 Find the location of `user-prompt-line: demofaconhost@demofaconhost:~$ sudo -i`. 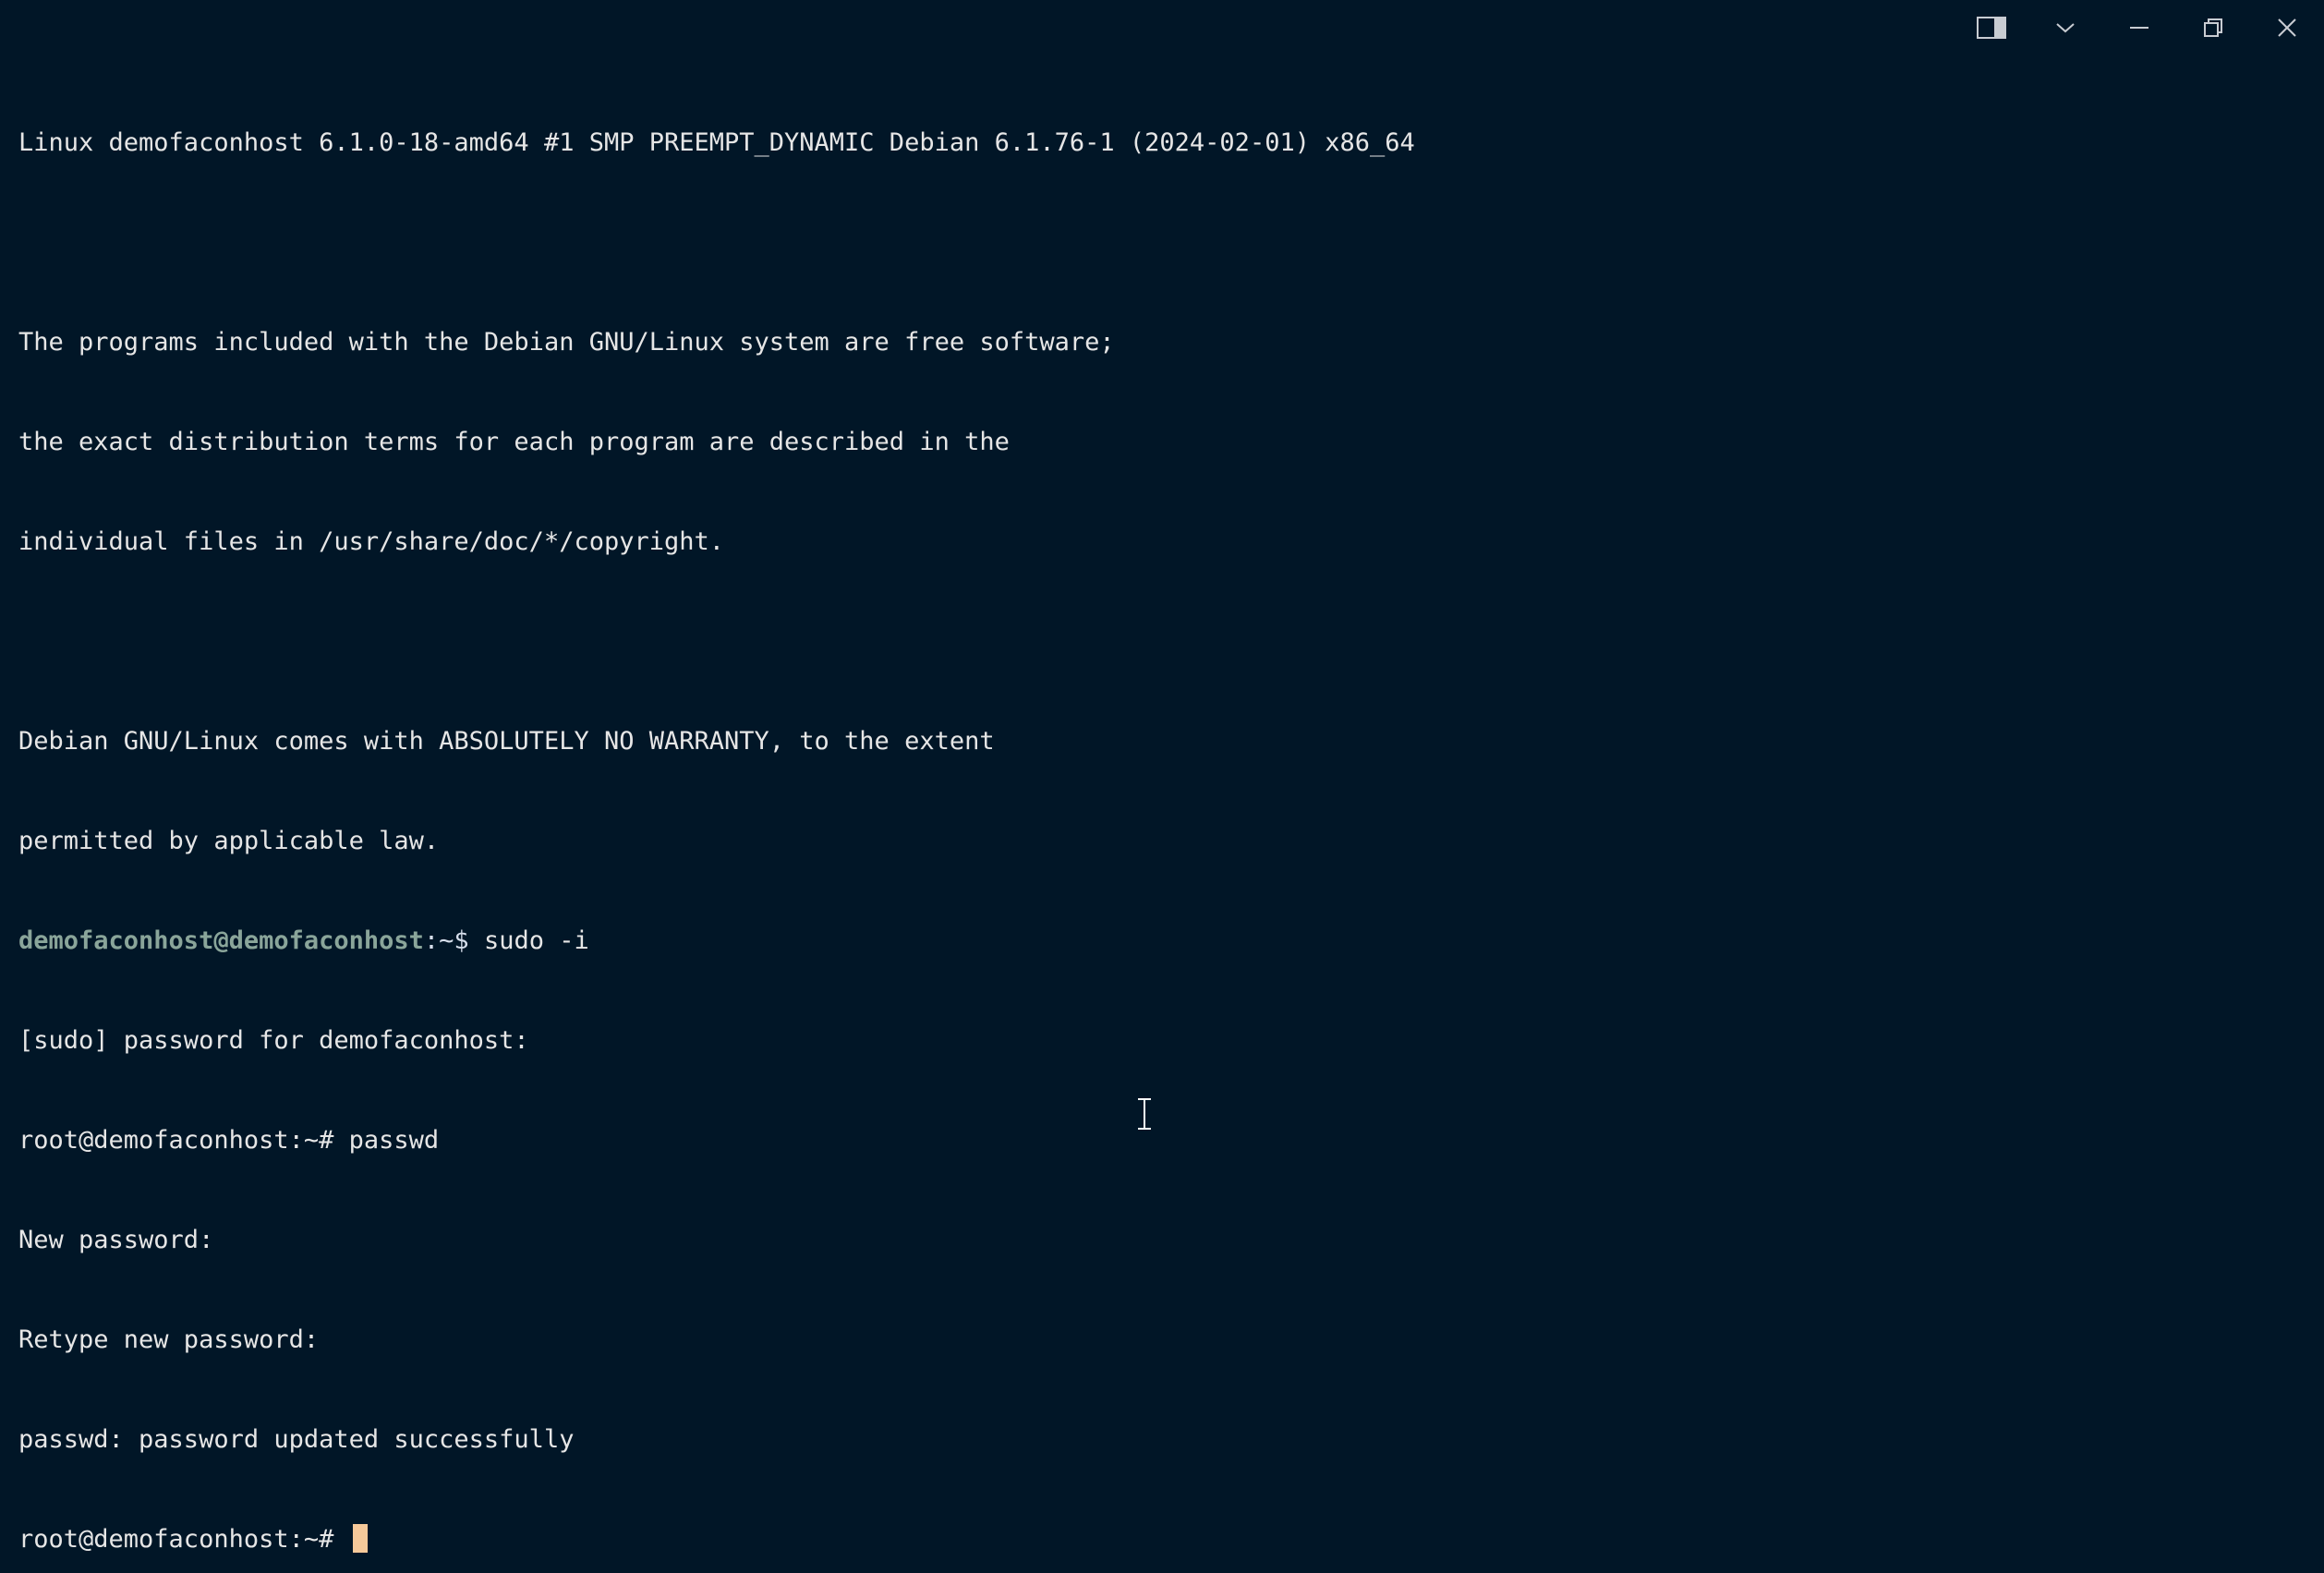

user-prompt-line: demofaconhost@demofaconhost:~$ sudo -i is located at coordinates (1162, 941).